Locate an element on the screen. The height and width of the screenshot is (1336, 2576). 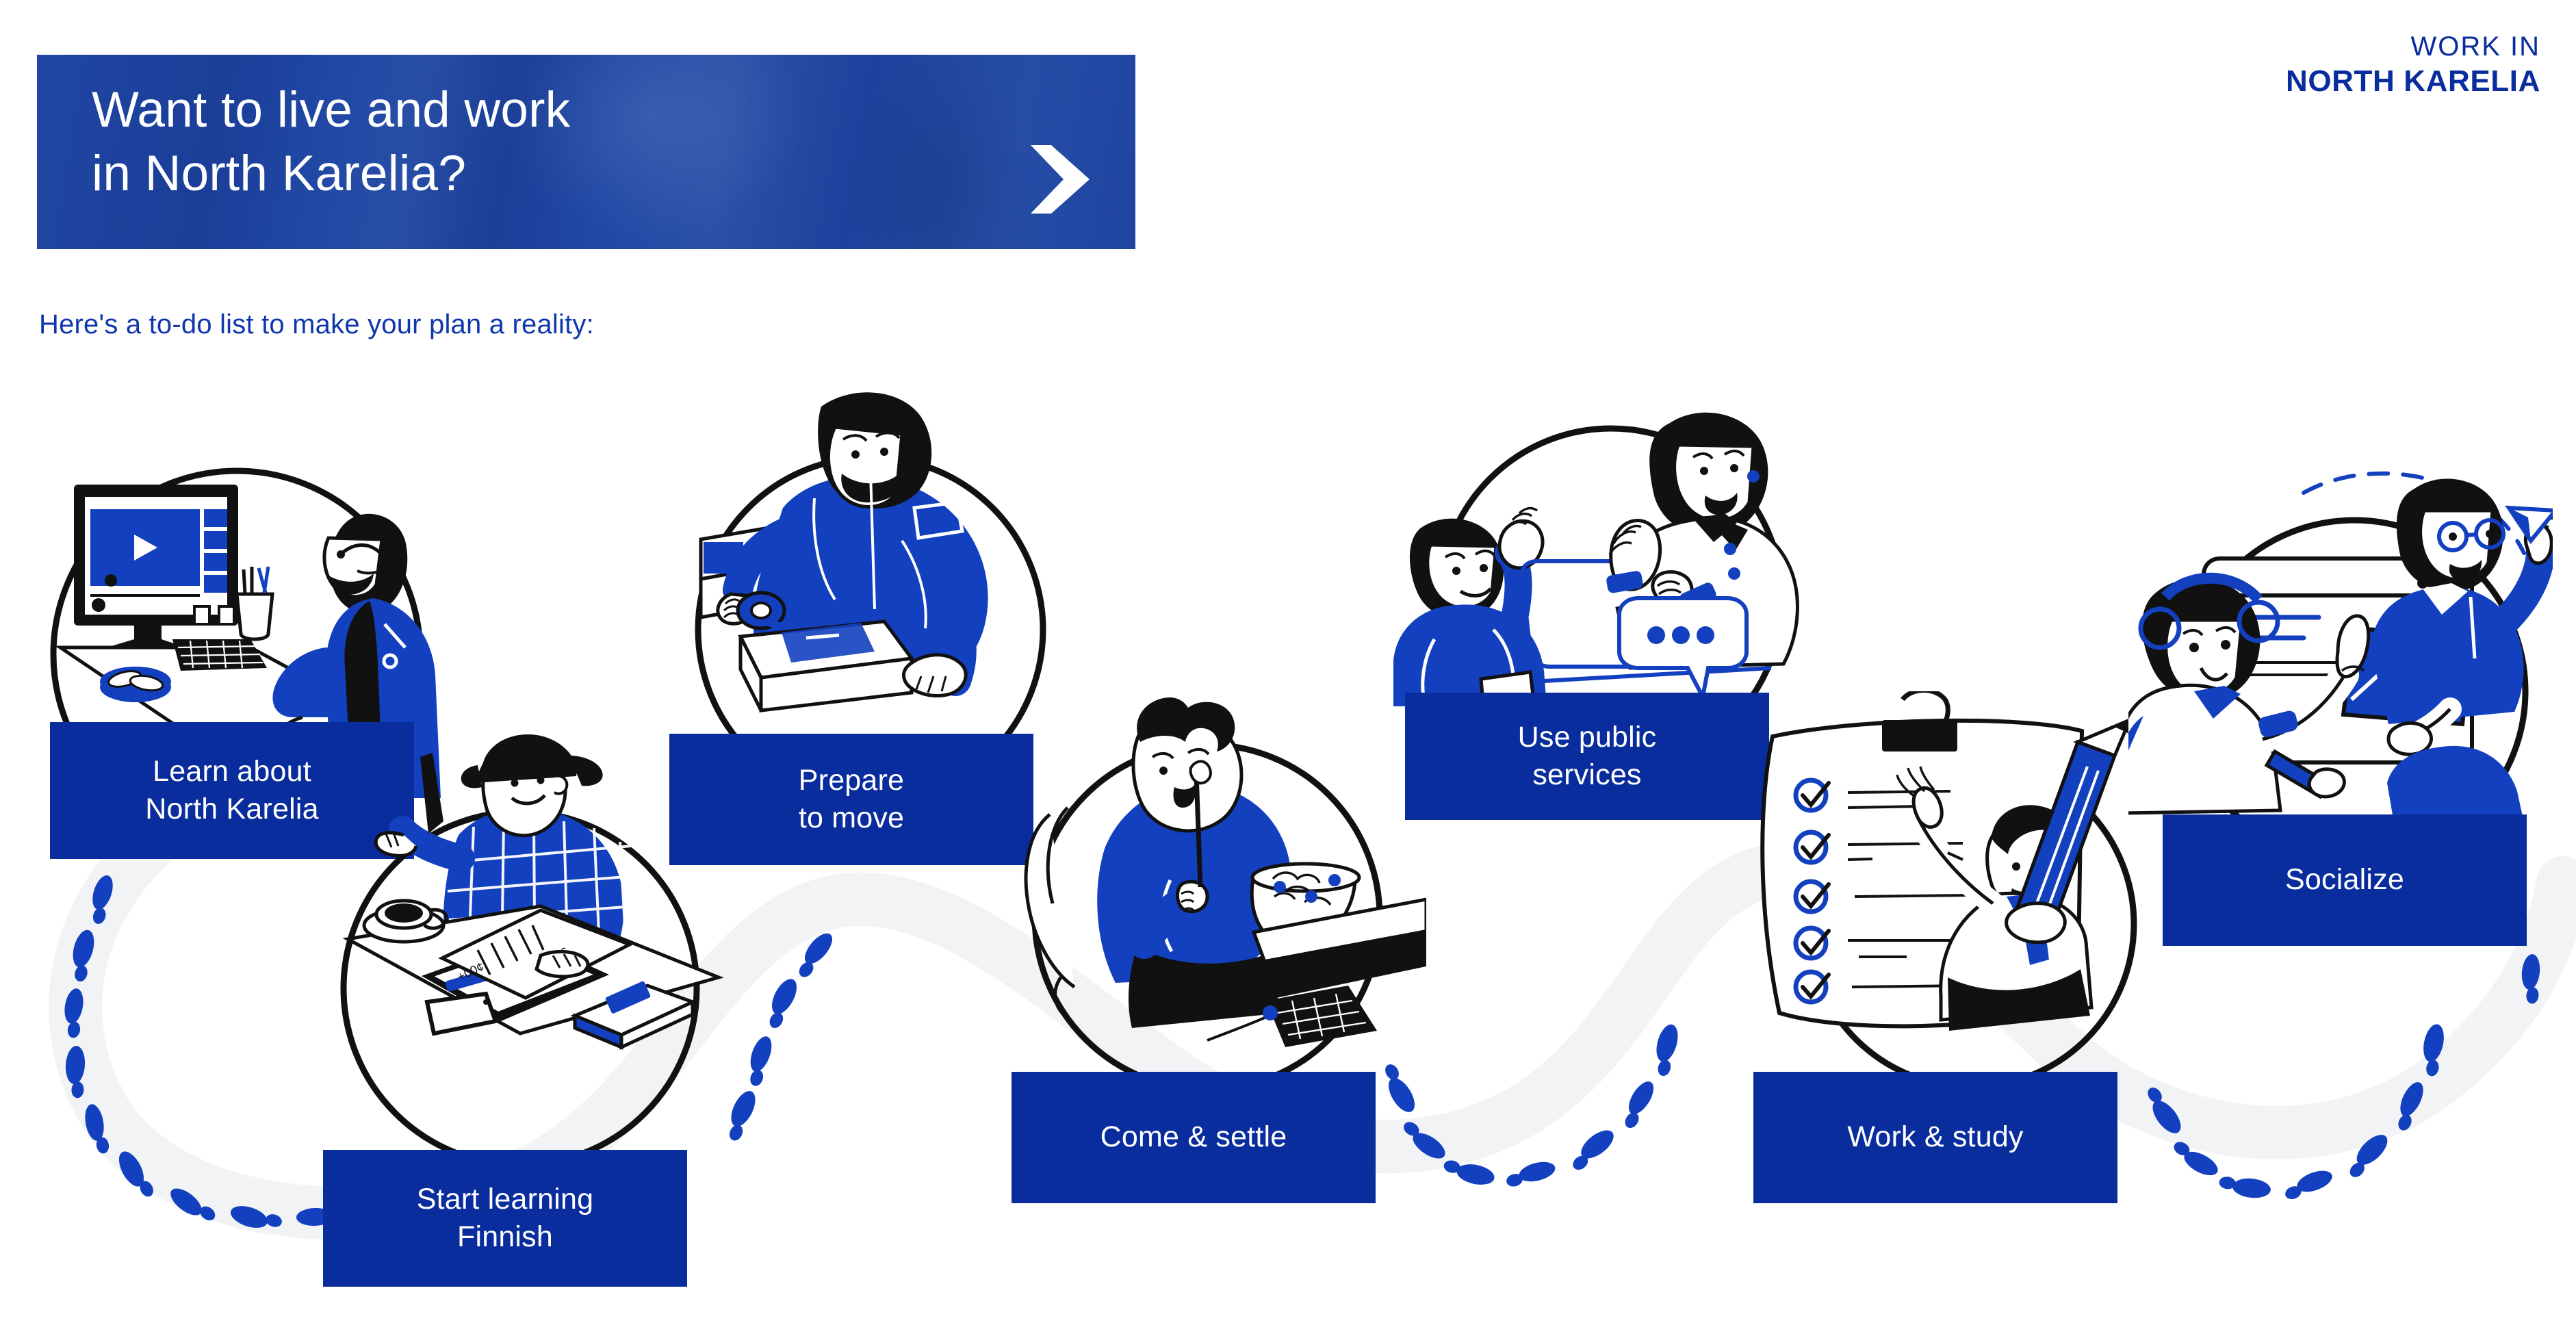
step-label-work-and-study: Work & study is located at coordinates (1935, 1137).